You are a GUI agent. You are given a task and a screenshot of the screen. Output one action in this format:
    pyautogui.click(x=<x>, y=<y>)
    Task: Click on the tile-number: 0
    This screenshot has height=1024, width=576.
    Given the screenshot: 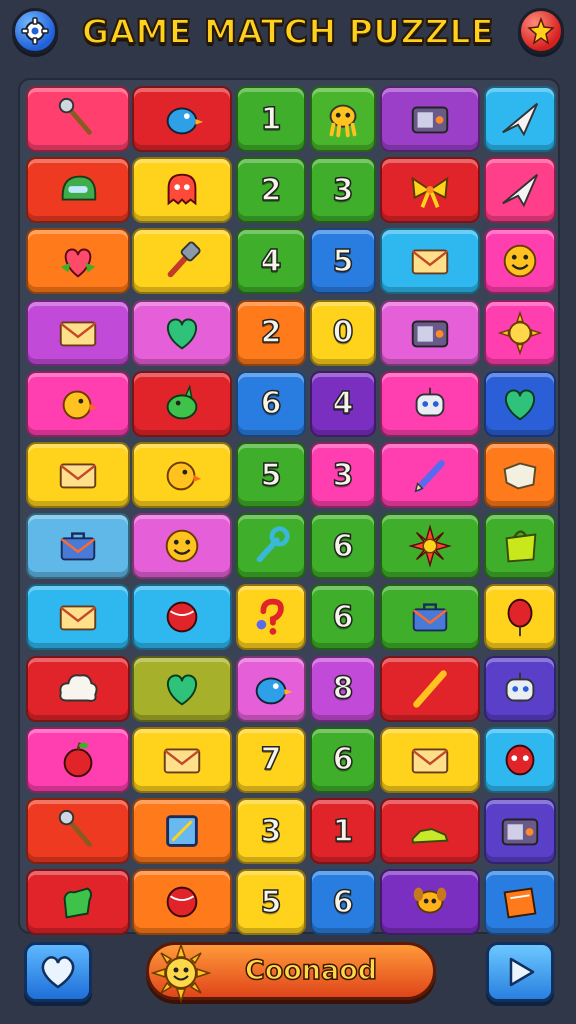 What is the action you would take?
    pyautogui.click(x=343, y=332)
    